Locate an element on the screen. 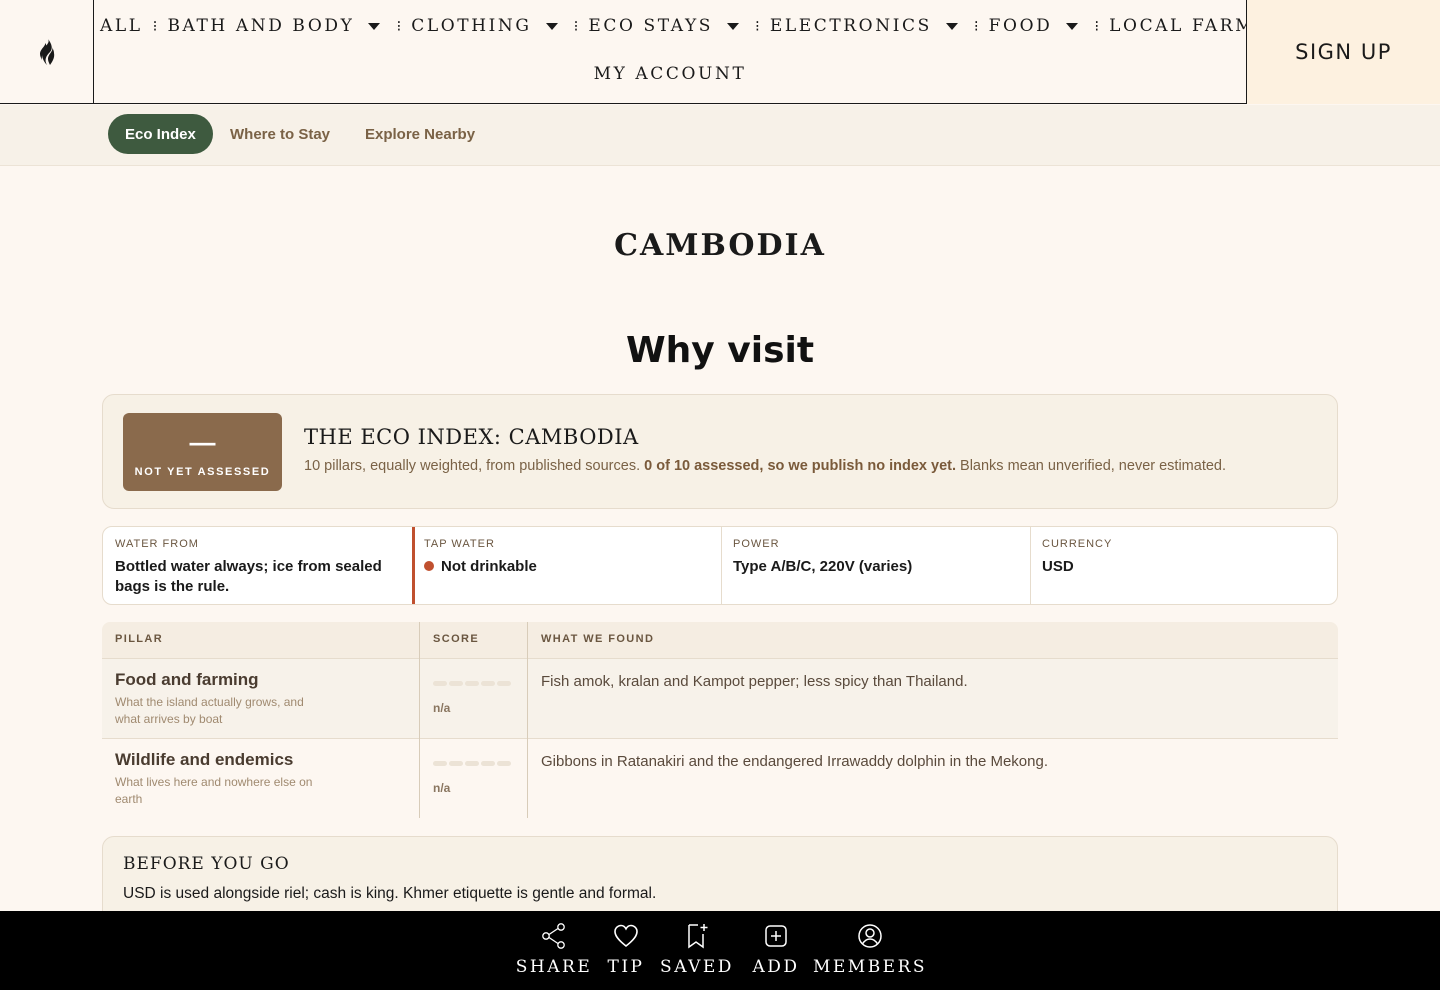 This screenshot has height=990, width=1440. nav-item-label: ECO STAYS is located at coordinates (651, 26).